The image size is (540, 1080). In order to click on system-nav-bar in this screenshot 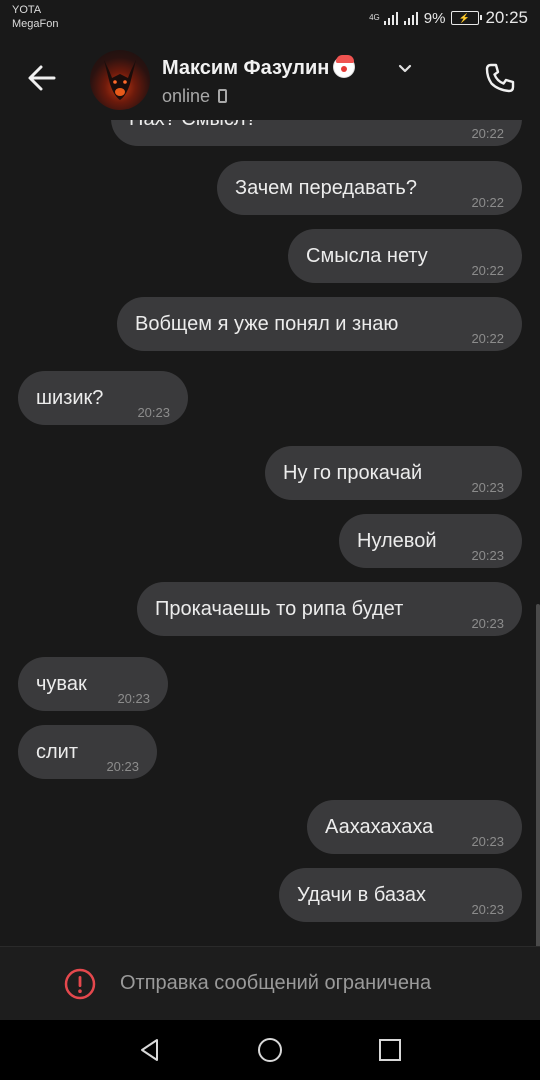, I will do `click(270, 1050)`.